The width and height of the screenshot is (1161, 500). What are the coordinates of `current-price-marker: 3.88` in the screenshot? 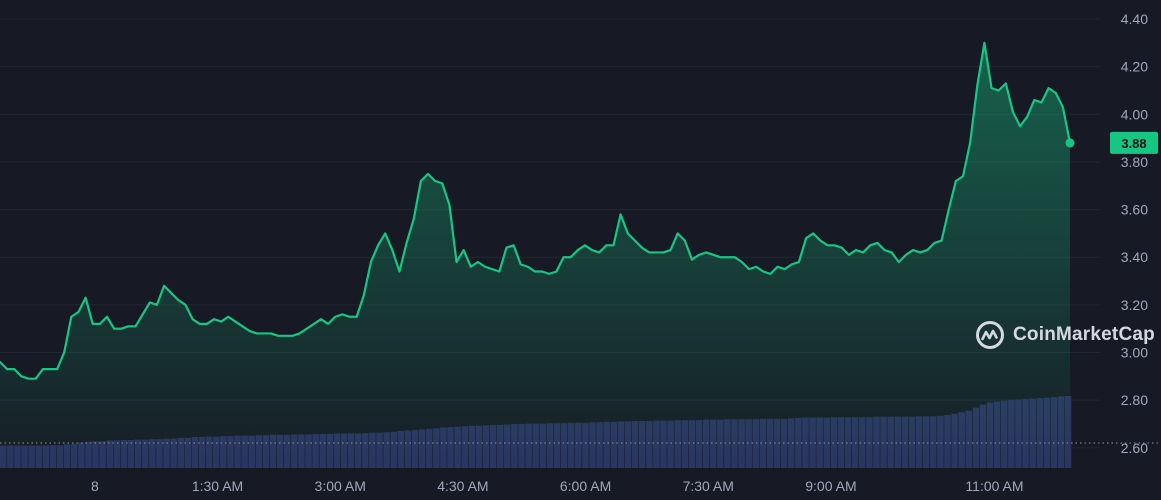 It's located at (1111, 142).